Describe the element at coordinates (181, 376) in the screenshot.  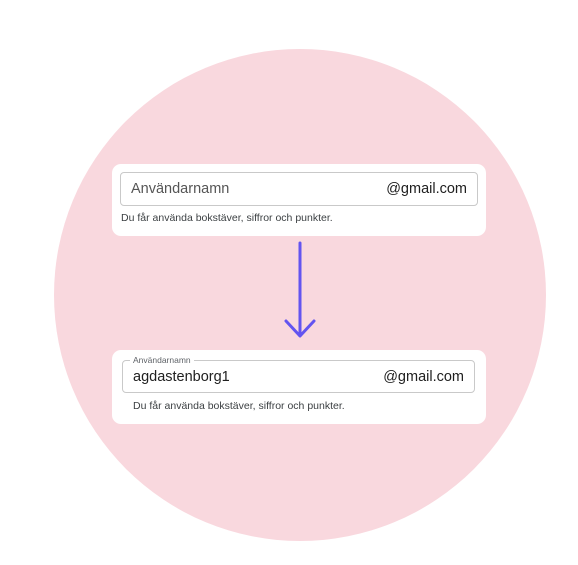
I see `username-value: agdastenborg1` at that location.